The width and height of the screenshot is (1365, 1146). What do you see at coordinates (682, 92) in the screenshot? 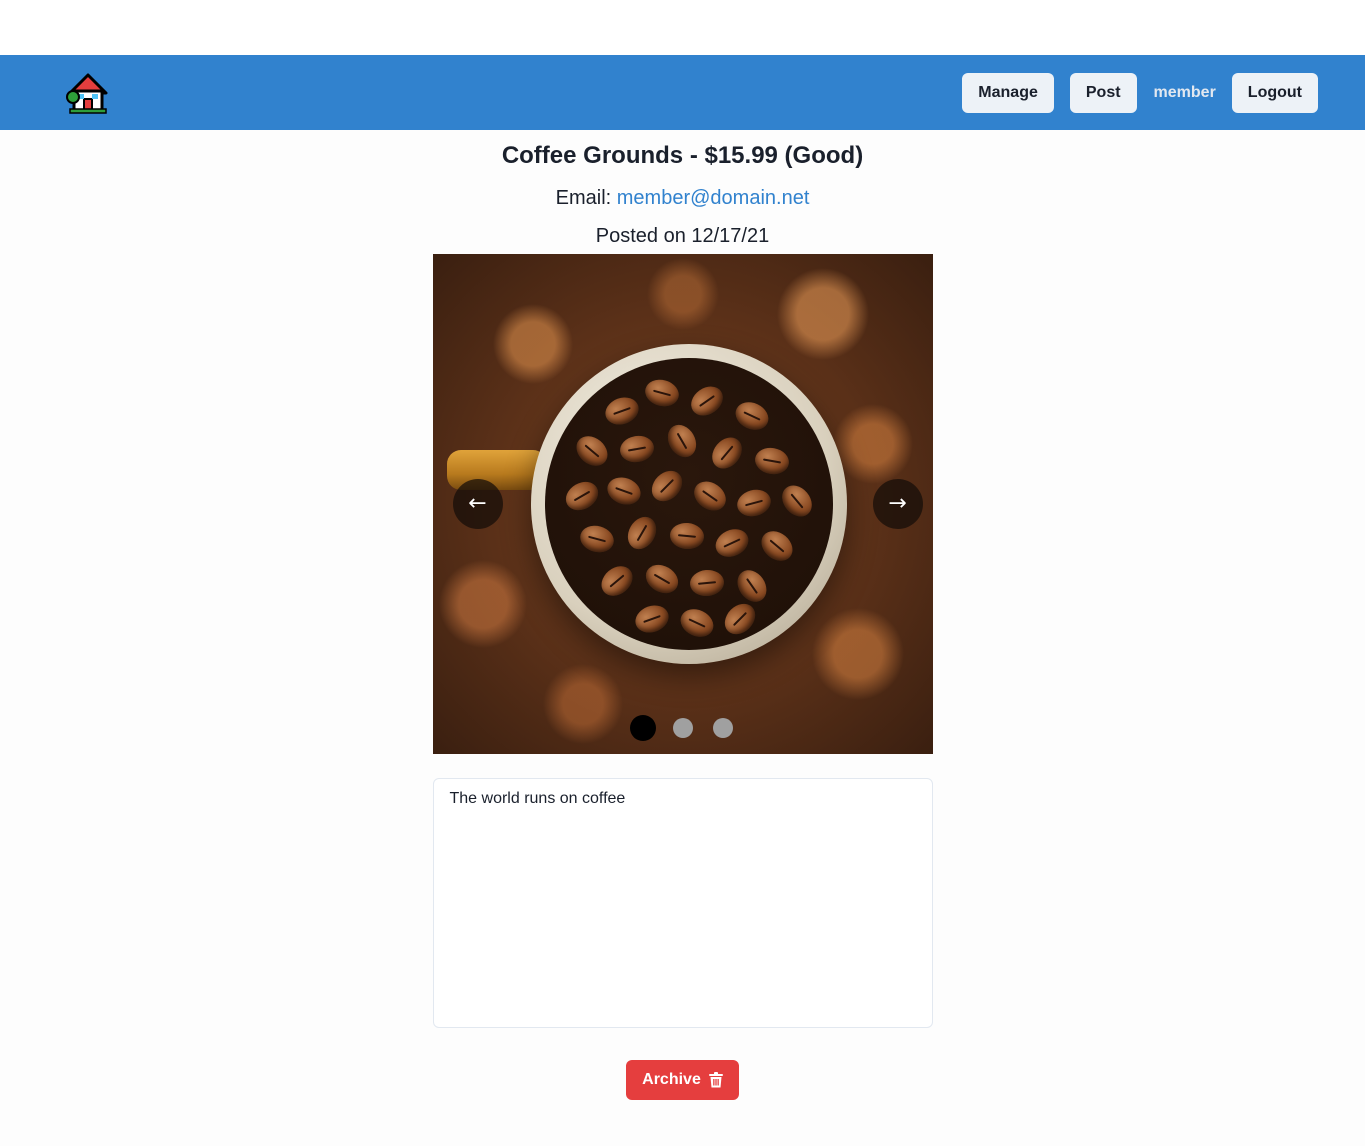
I see `navbar: Manage Post member Logout` at bounding box center [682, 92].